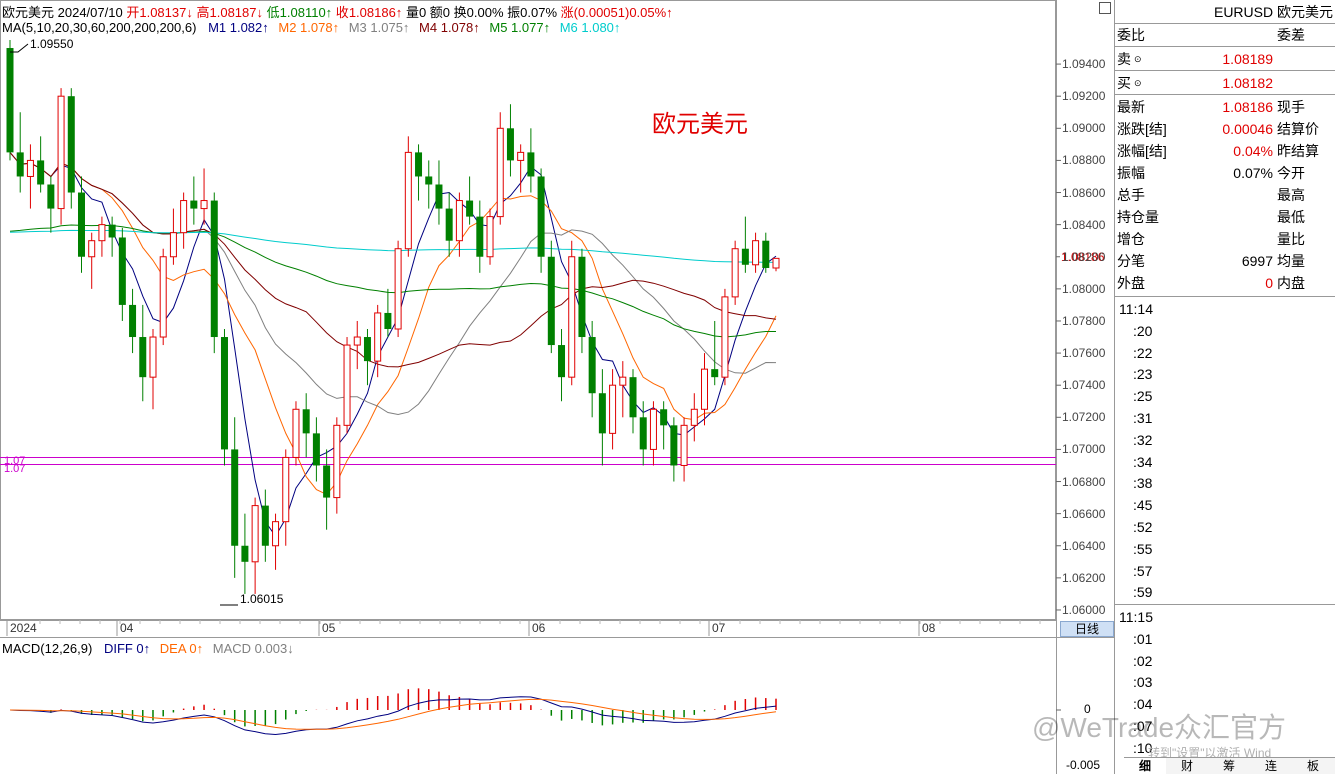 This screenshot has width=1335, height=775. Describe the element at coordinates (1225, 217) in the screenshot. I see `quote-row: 持仓量 最低` at that location.